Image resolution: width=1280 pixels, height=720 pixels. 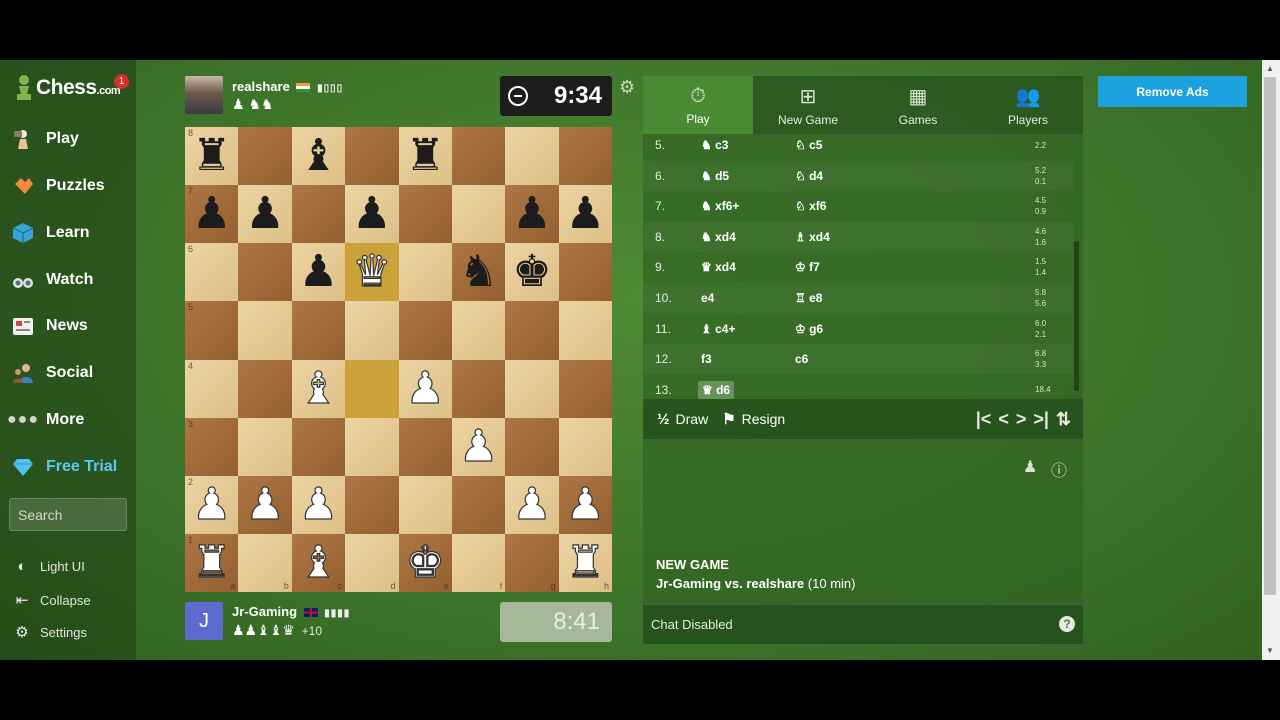 I want to click on square-g6: ♚, so click(x=532, y=272).